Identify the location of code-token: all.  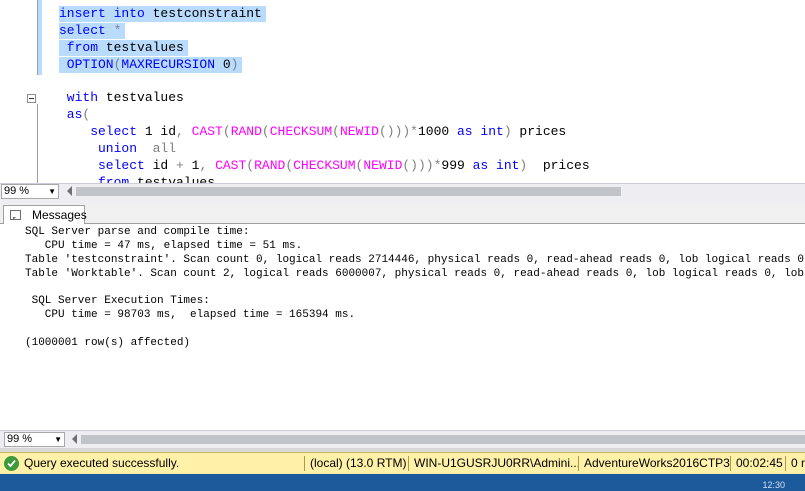
(164, 148).